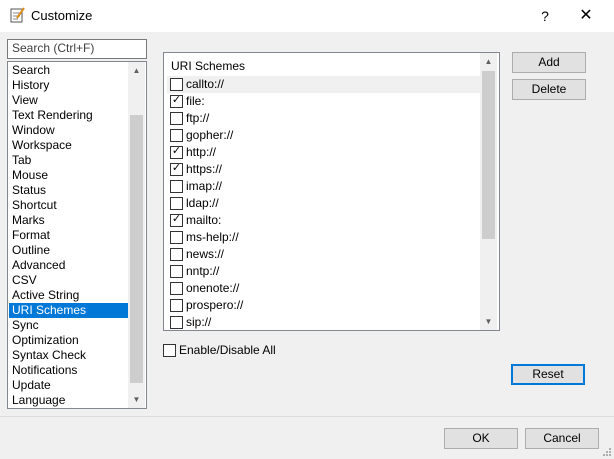  What do you see at coordinates (549, 89) in the screenshot?
I see `delete-button: Delete` at bounding box center [549, 89].